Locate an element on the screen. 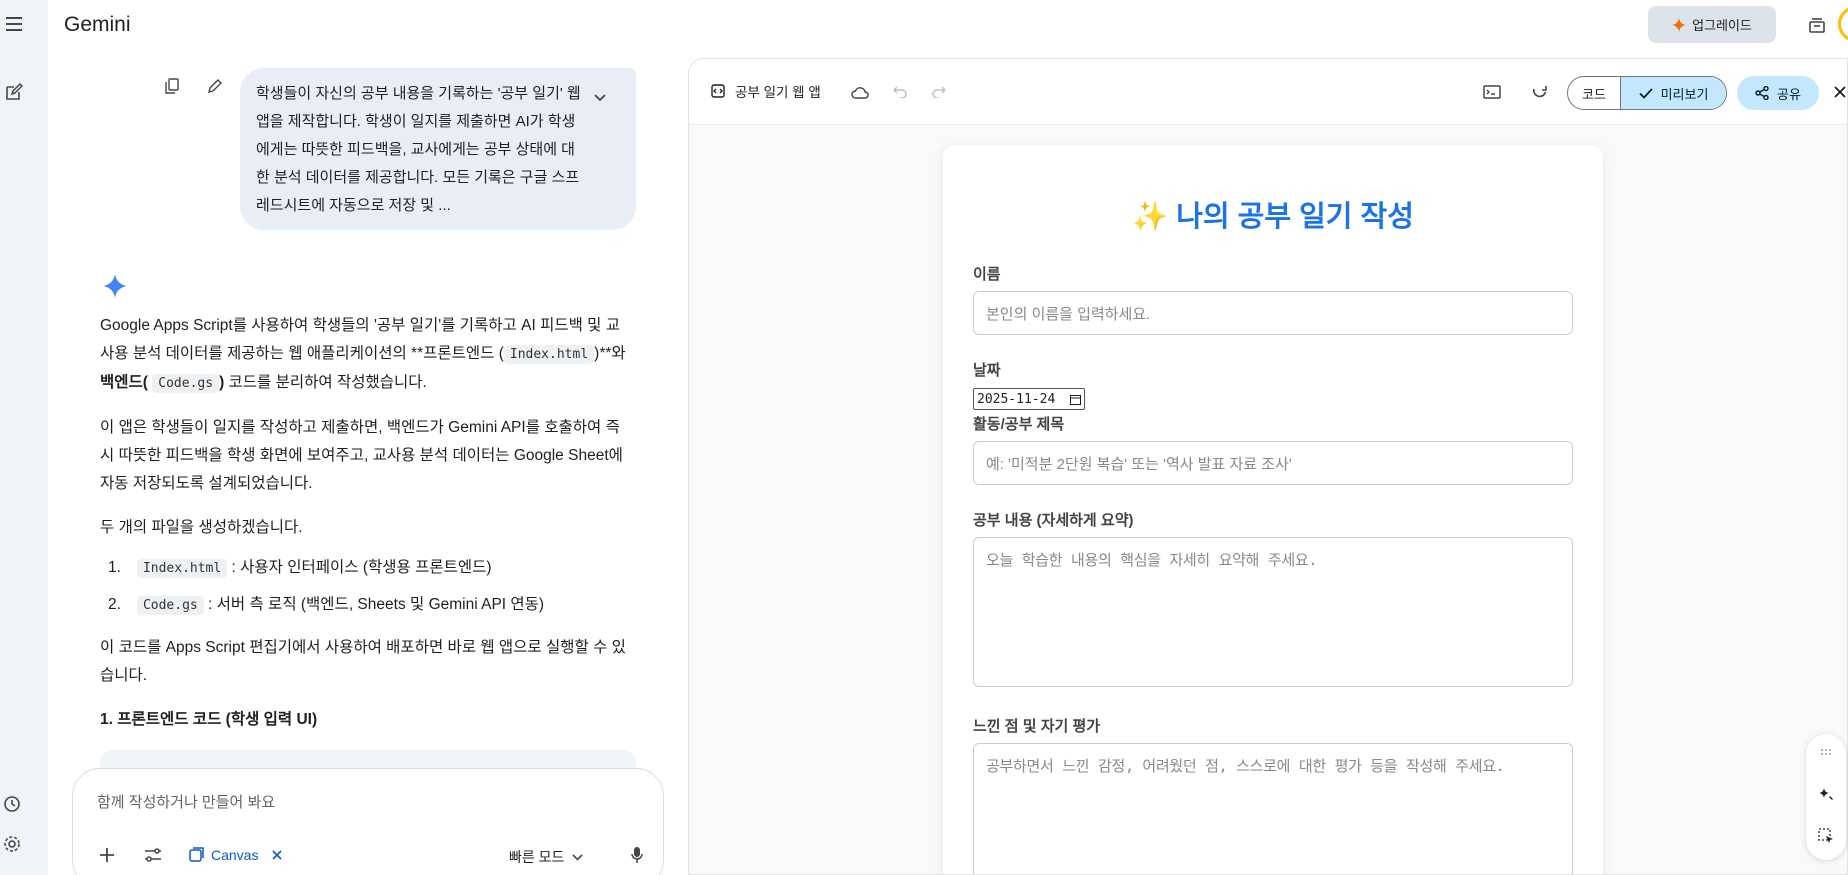  mode-selector: 빠른 모드 is located at coordinates (546, 857).